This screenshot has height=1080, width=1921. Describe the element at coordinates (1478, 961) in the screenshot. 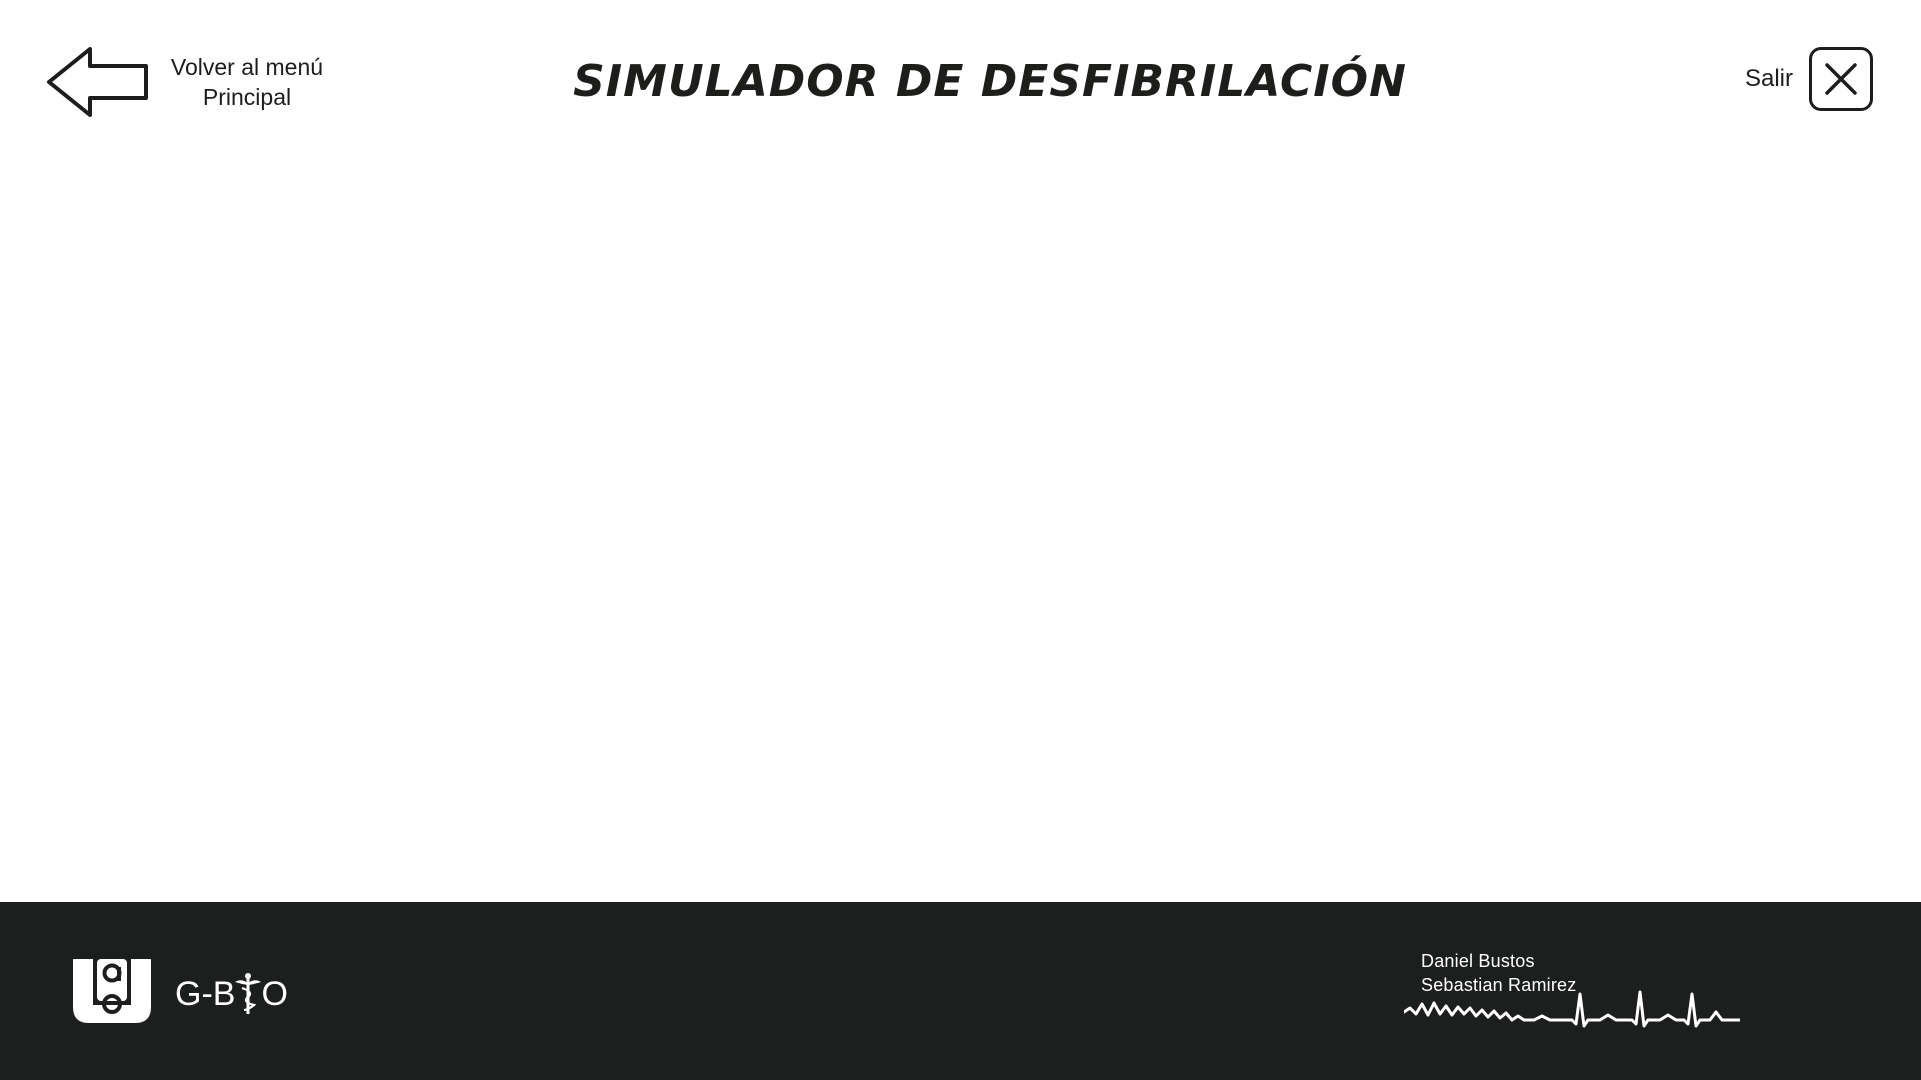

I see `author-1: Daniel Bustos` at that location.